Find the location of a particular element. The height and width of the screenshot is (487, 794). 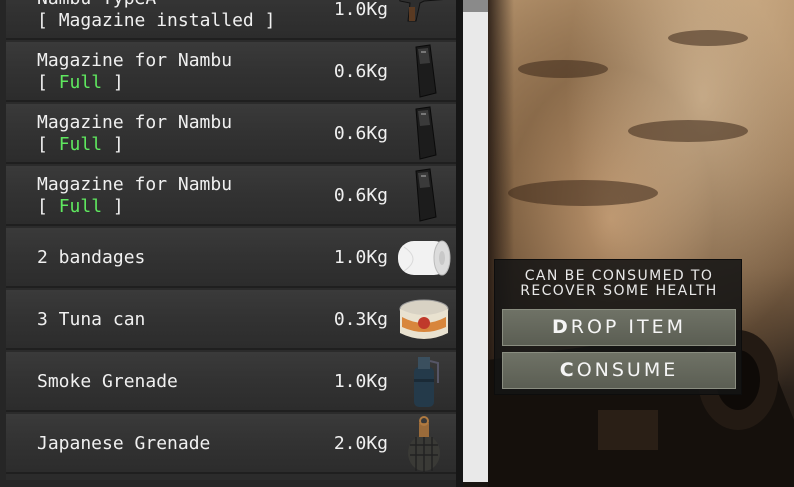

pistol-icon is located at coordinates (424, 19).